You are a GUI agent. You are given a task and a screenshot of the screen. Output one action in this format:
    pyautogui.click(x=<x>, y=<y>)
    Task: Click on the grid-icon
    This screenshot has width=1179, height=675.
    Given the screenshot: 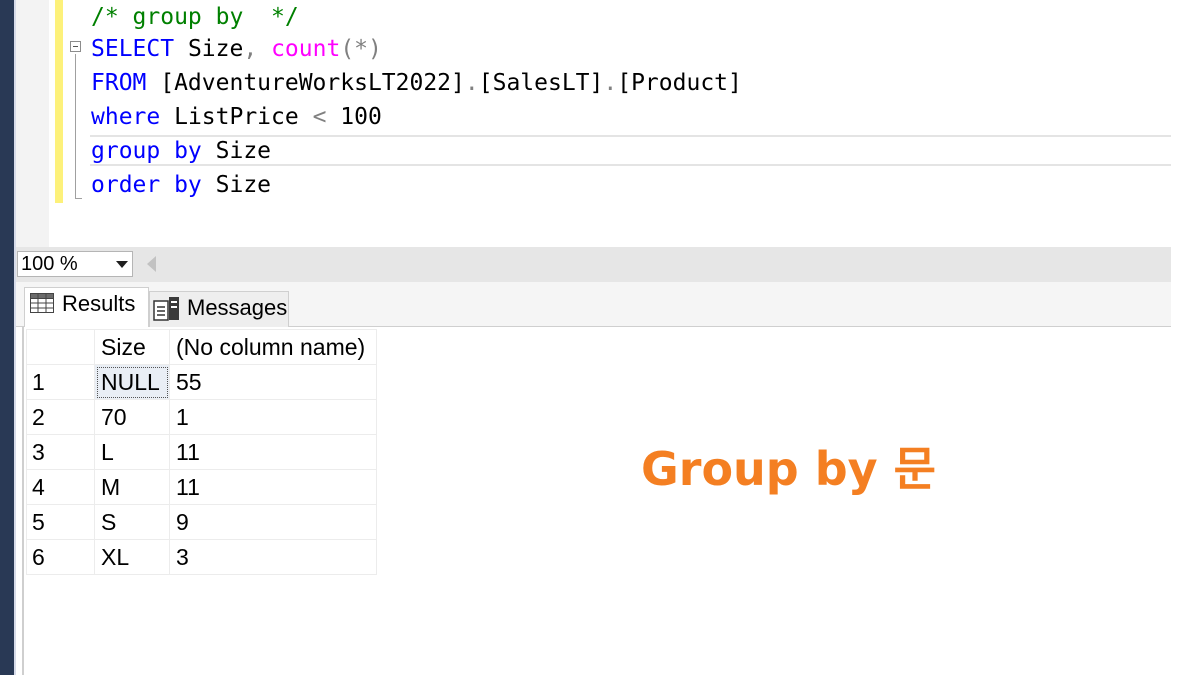 What is the action you would take?
    pyautogui.click(x=42, y=303)
    